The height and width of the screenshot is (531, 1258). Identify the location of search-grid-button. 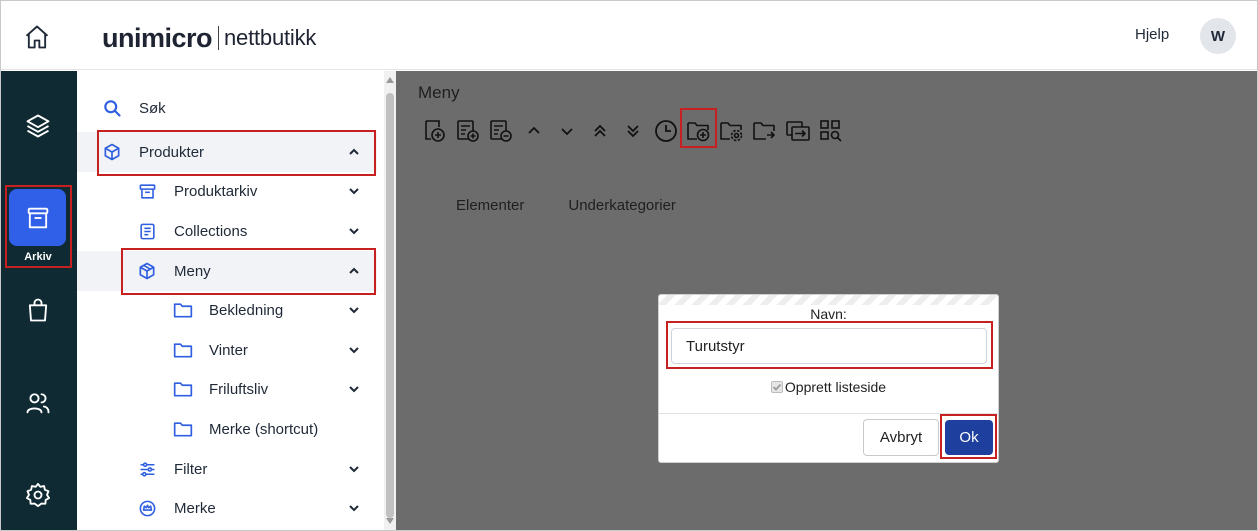
(830, 131).